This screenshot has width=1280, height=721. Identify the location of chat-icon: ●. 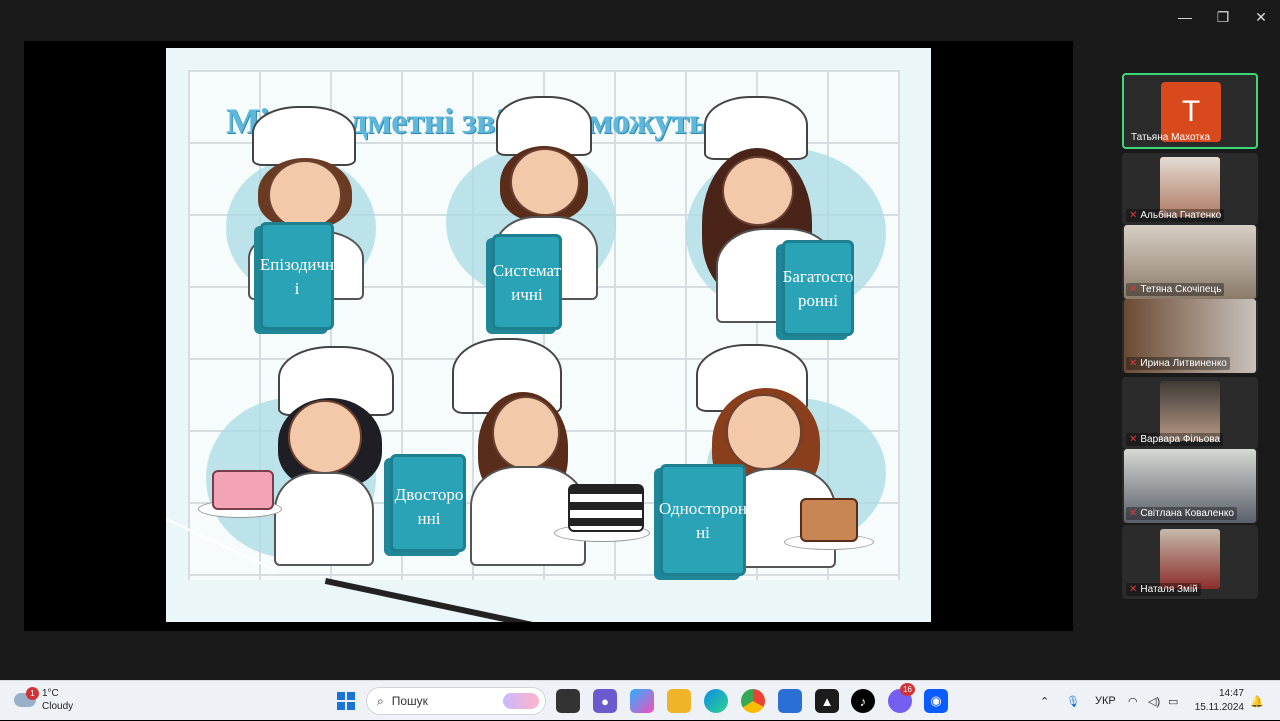
(605, 701).